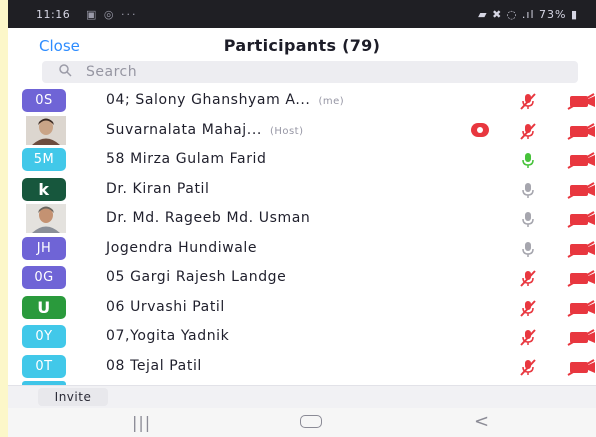  Describe the element at coordinates (302, 367) in the screenshot. I see `participant-row: 0T 08 Tejal Patil` at that location.